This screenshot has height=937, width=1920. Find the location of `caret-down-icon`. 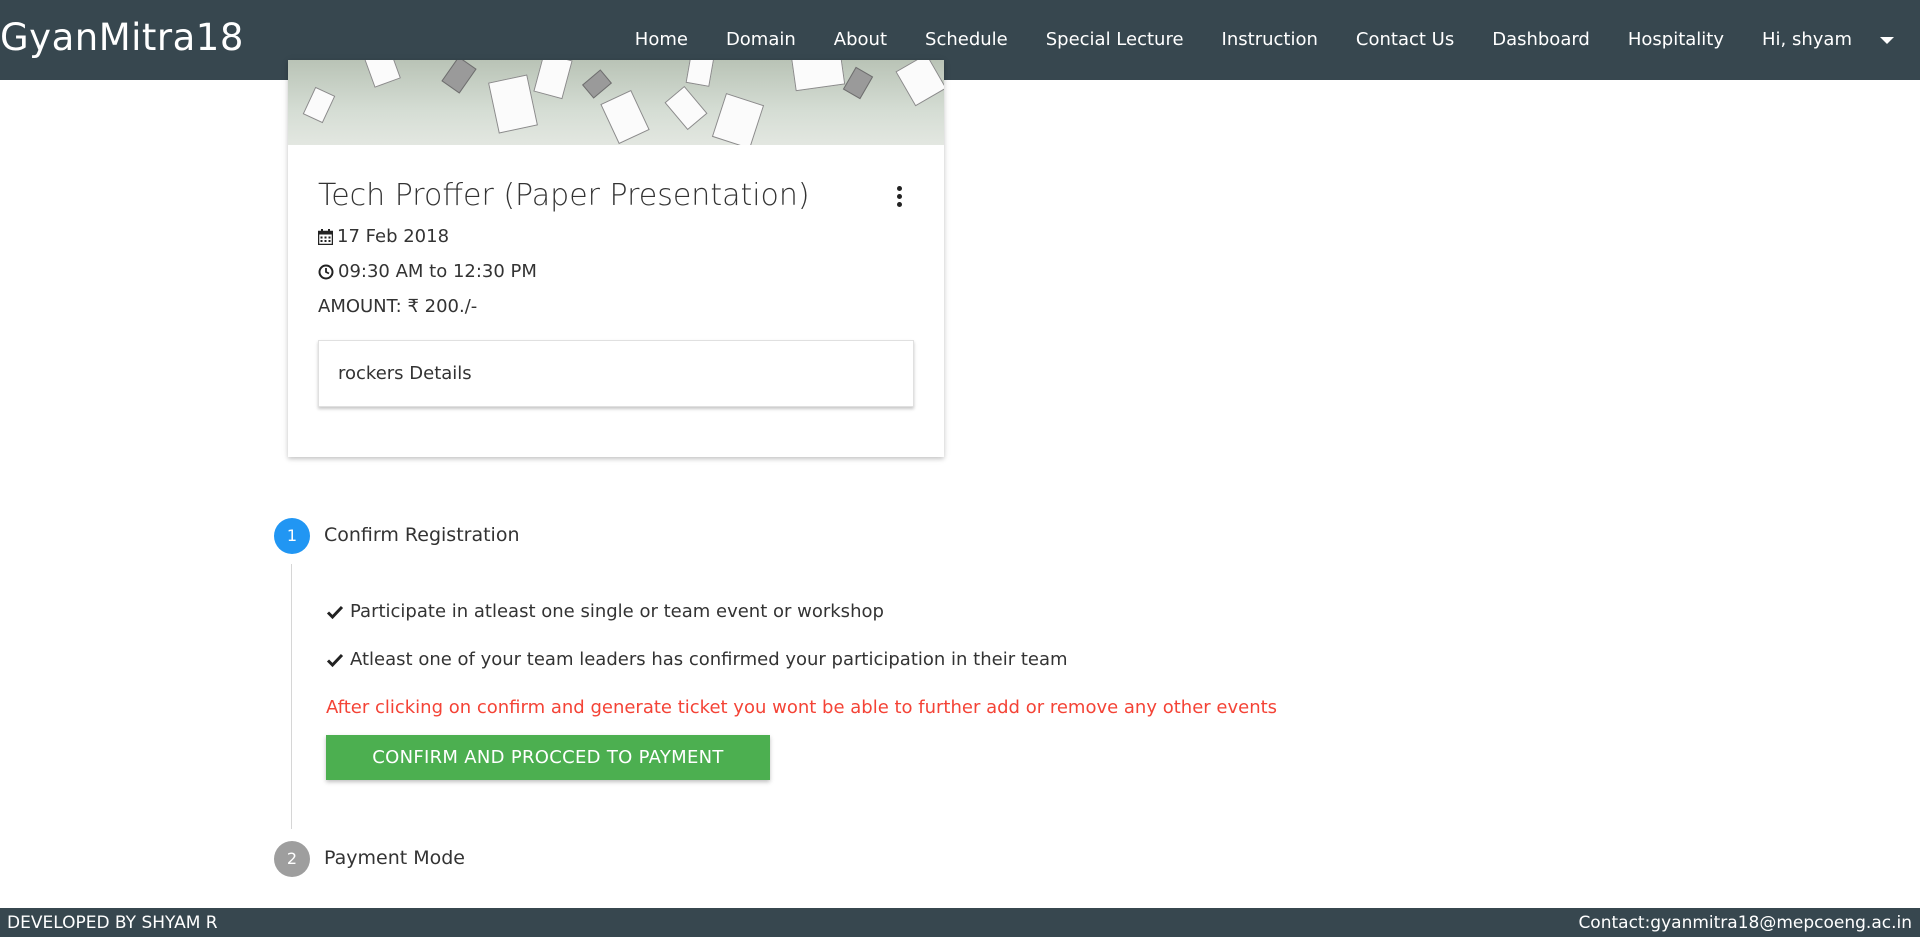

caret-down-icon is located at coordinates (1887, 40).